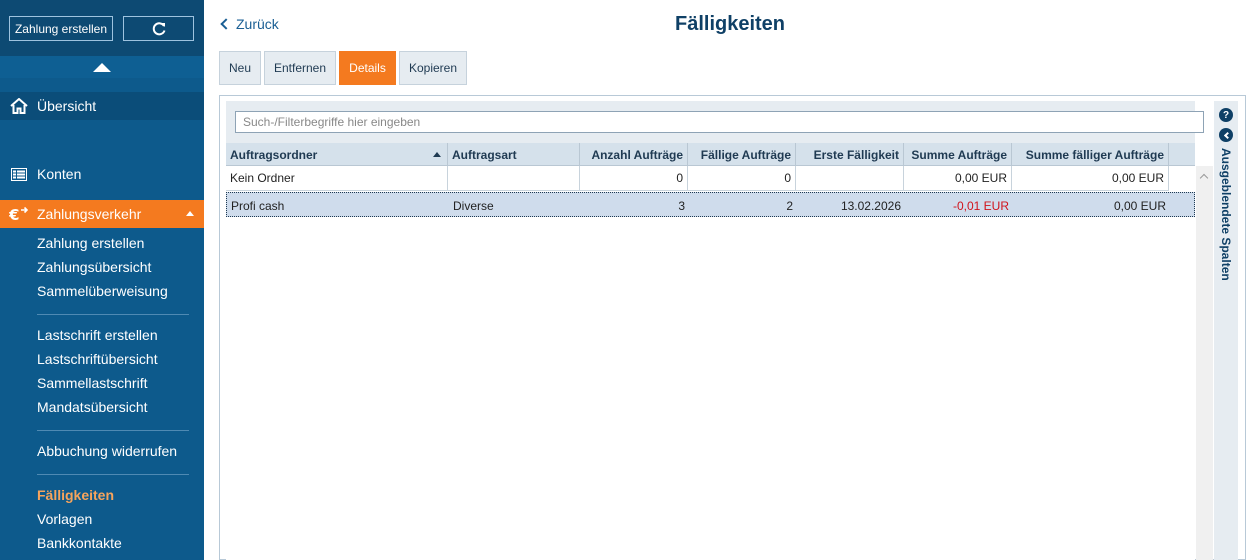 This screenshot has height=560, width=1254. Describe the element at coordinates (437, 154) in the screenshot. I see `sort-ascending-icon` at that location.